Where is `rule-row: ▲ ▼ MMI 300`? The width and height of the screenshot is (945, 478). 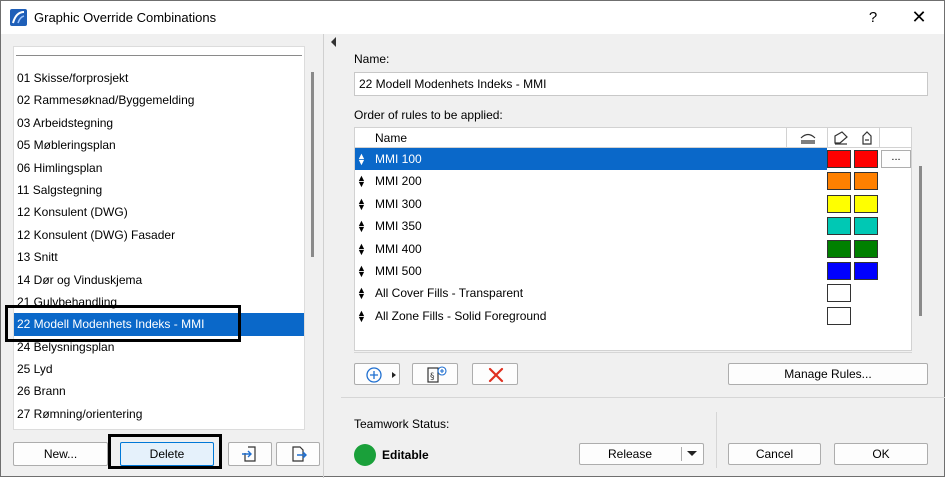 rule-row: ▲ ▼ MMI 300 is located at coordinates (633, 204).